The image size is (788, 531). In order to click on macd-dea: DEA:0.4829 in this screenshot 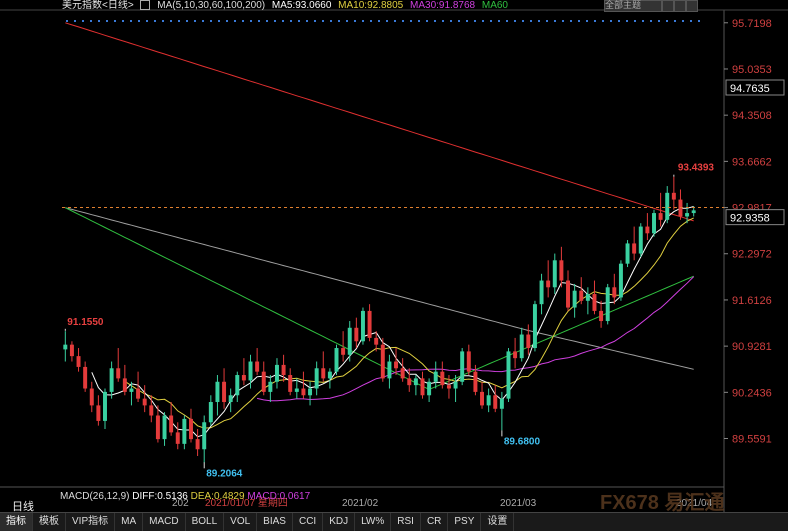, I will do `click(217, 496)`.